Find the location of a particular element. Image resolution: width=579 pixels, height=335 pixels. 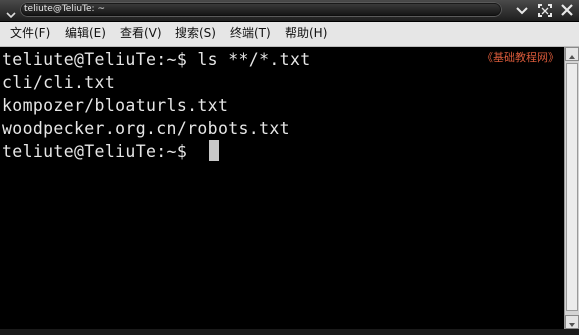

terminal-line-output: woodpecker.org.cn/robots.txt is located at coordinates (146, 128).